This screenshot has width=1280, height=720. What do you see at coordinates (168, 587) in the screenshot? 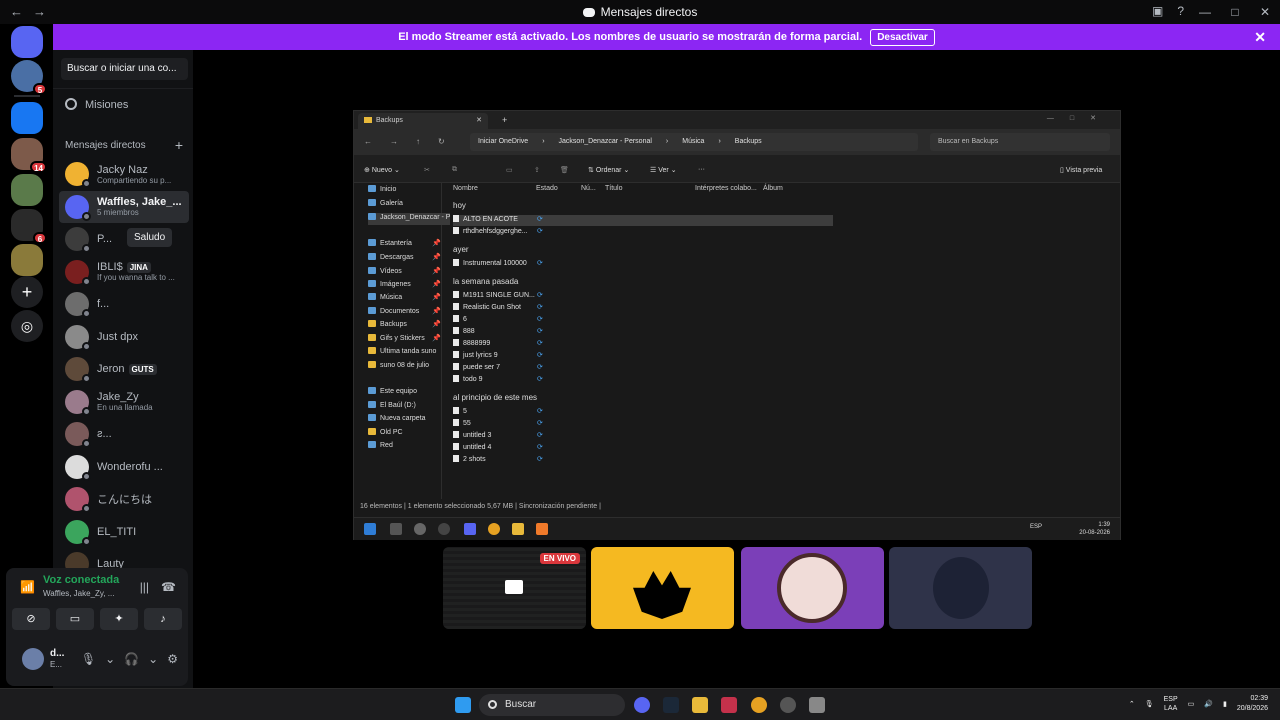
I see `disconnect-icon: ☎` at bounding box center [168, 587].